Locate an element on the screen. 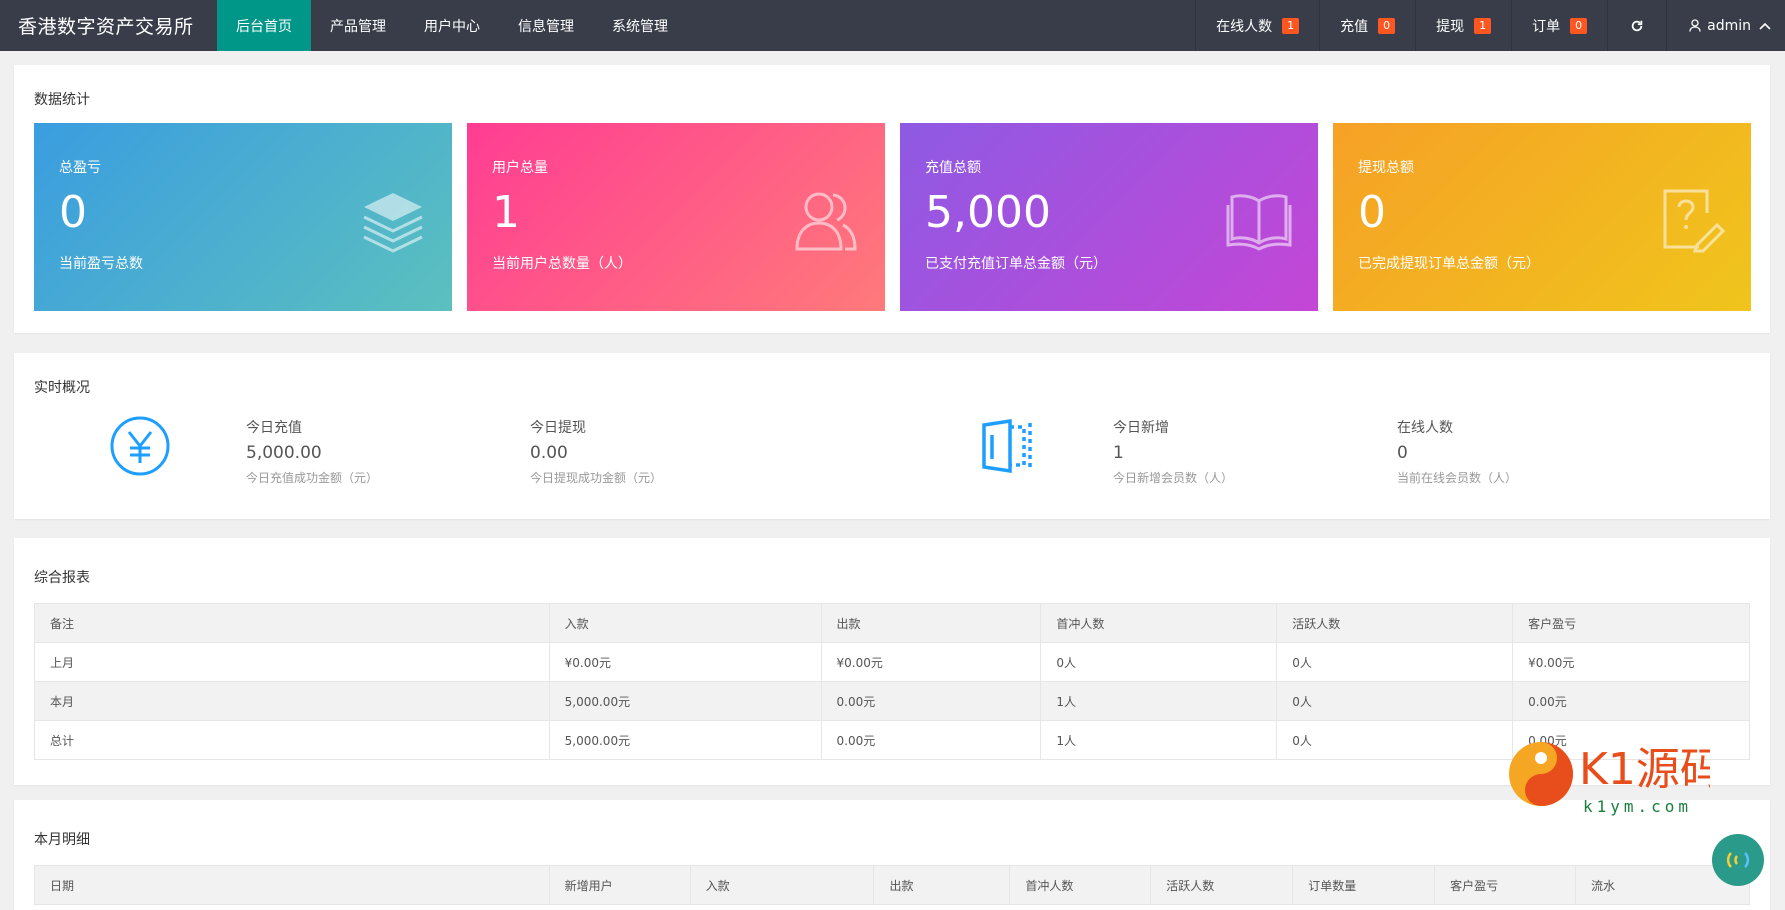  nav-info: 信息管理 is located at coordinates (546, 25).